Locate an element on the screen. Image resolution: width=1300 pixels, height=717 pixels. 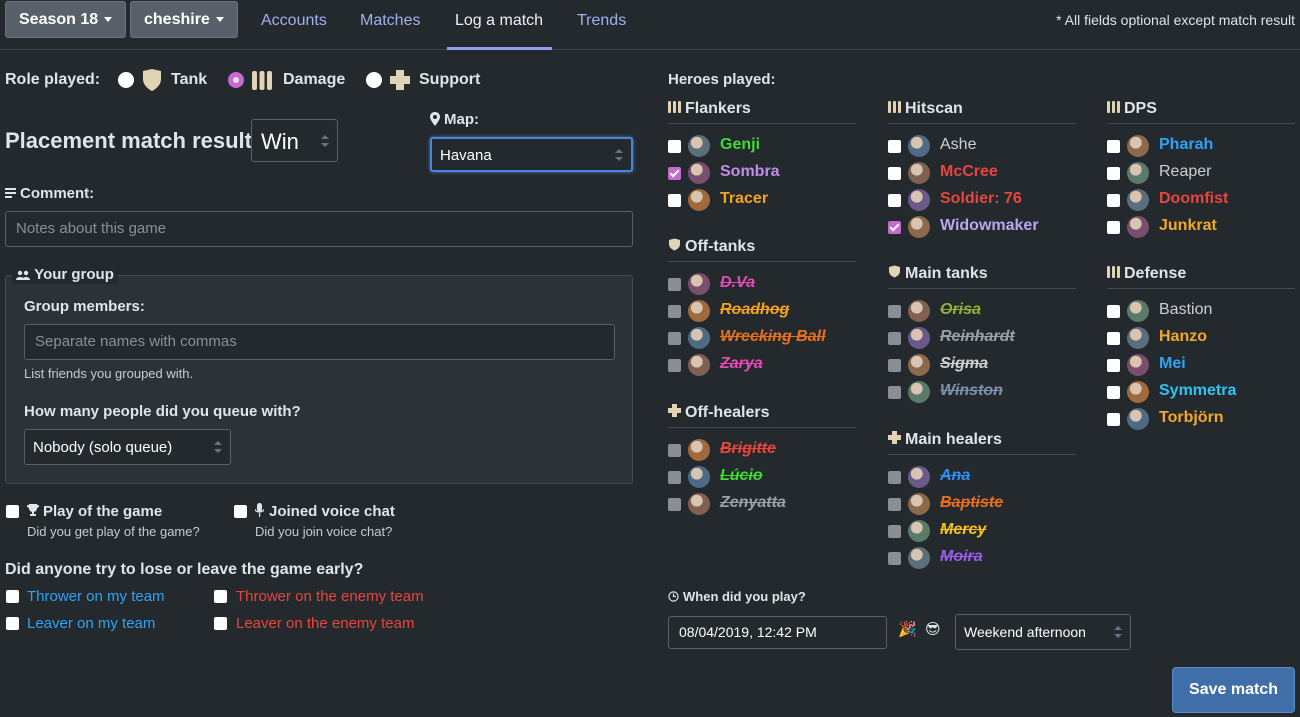
group-members-input: Separate names with commas is located at coordinates (319, 342).